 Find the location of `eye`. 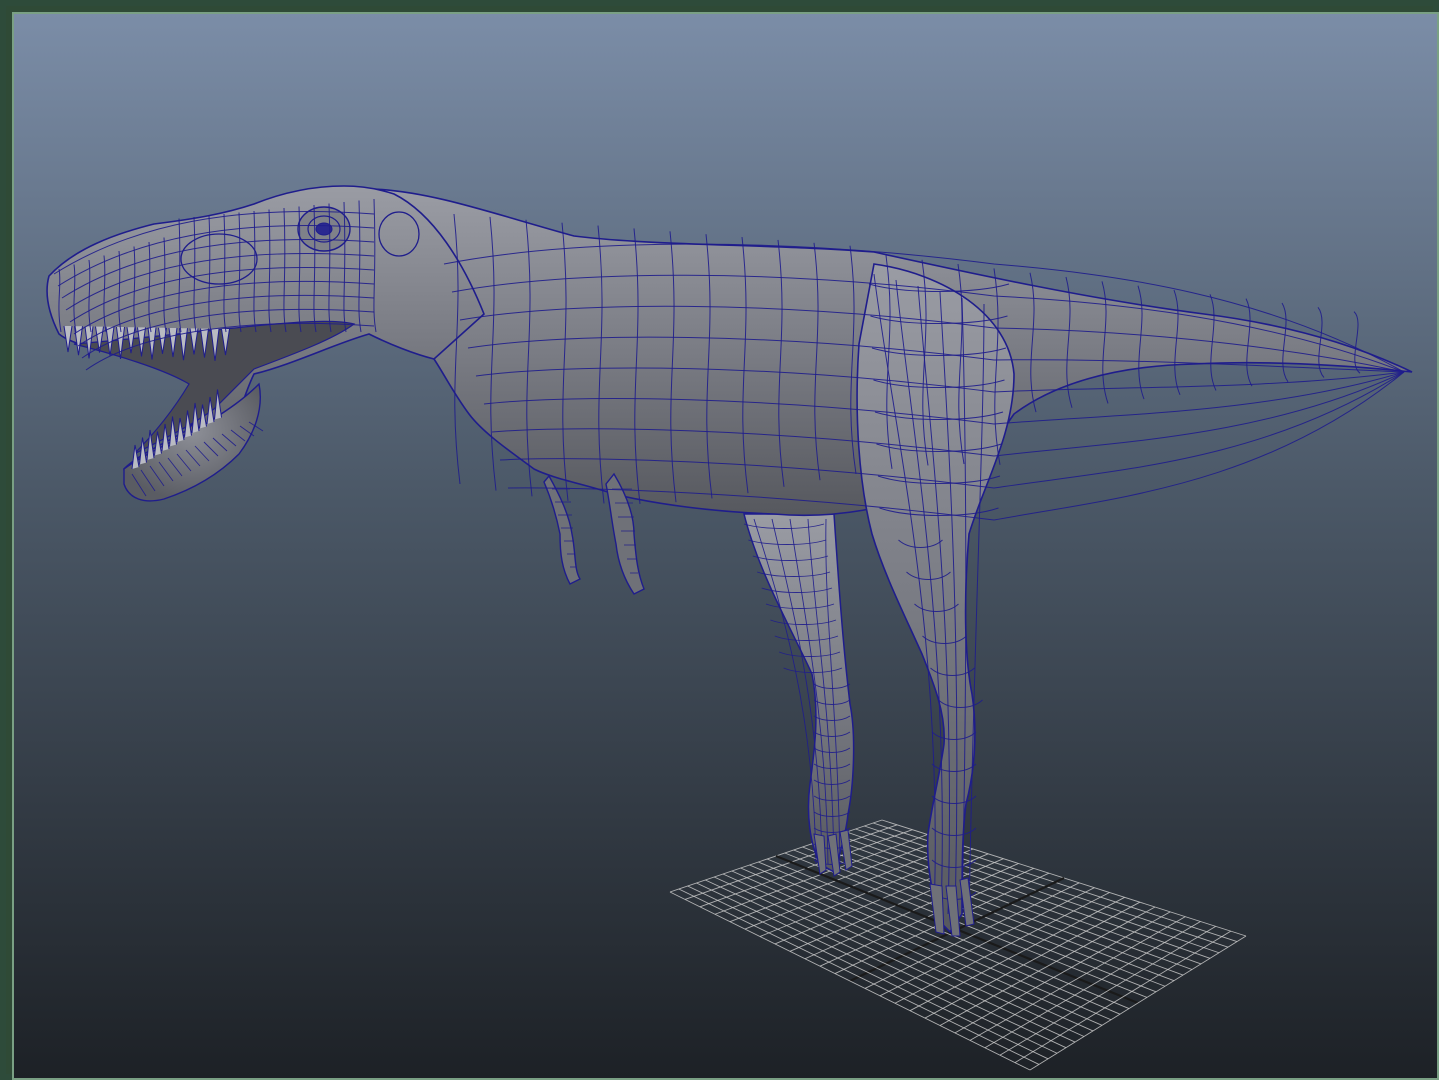

eye is located at coordinates (324, 229).